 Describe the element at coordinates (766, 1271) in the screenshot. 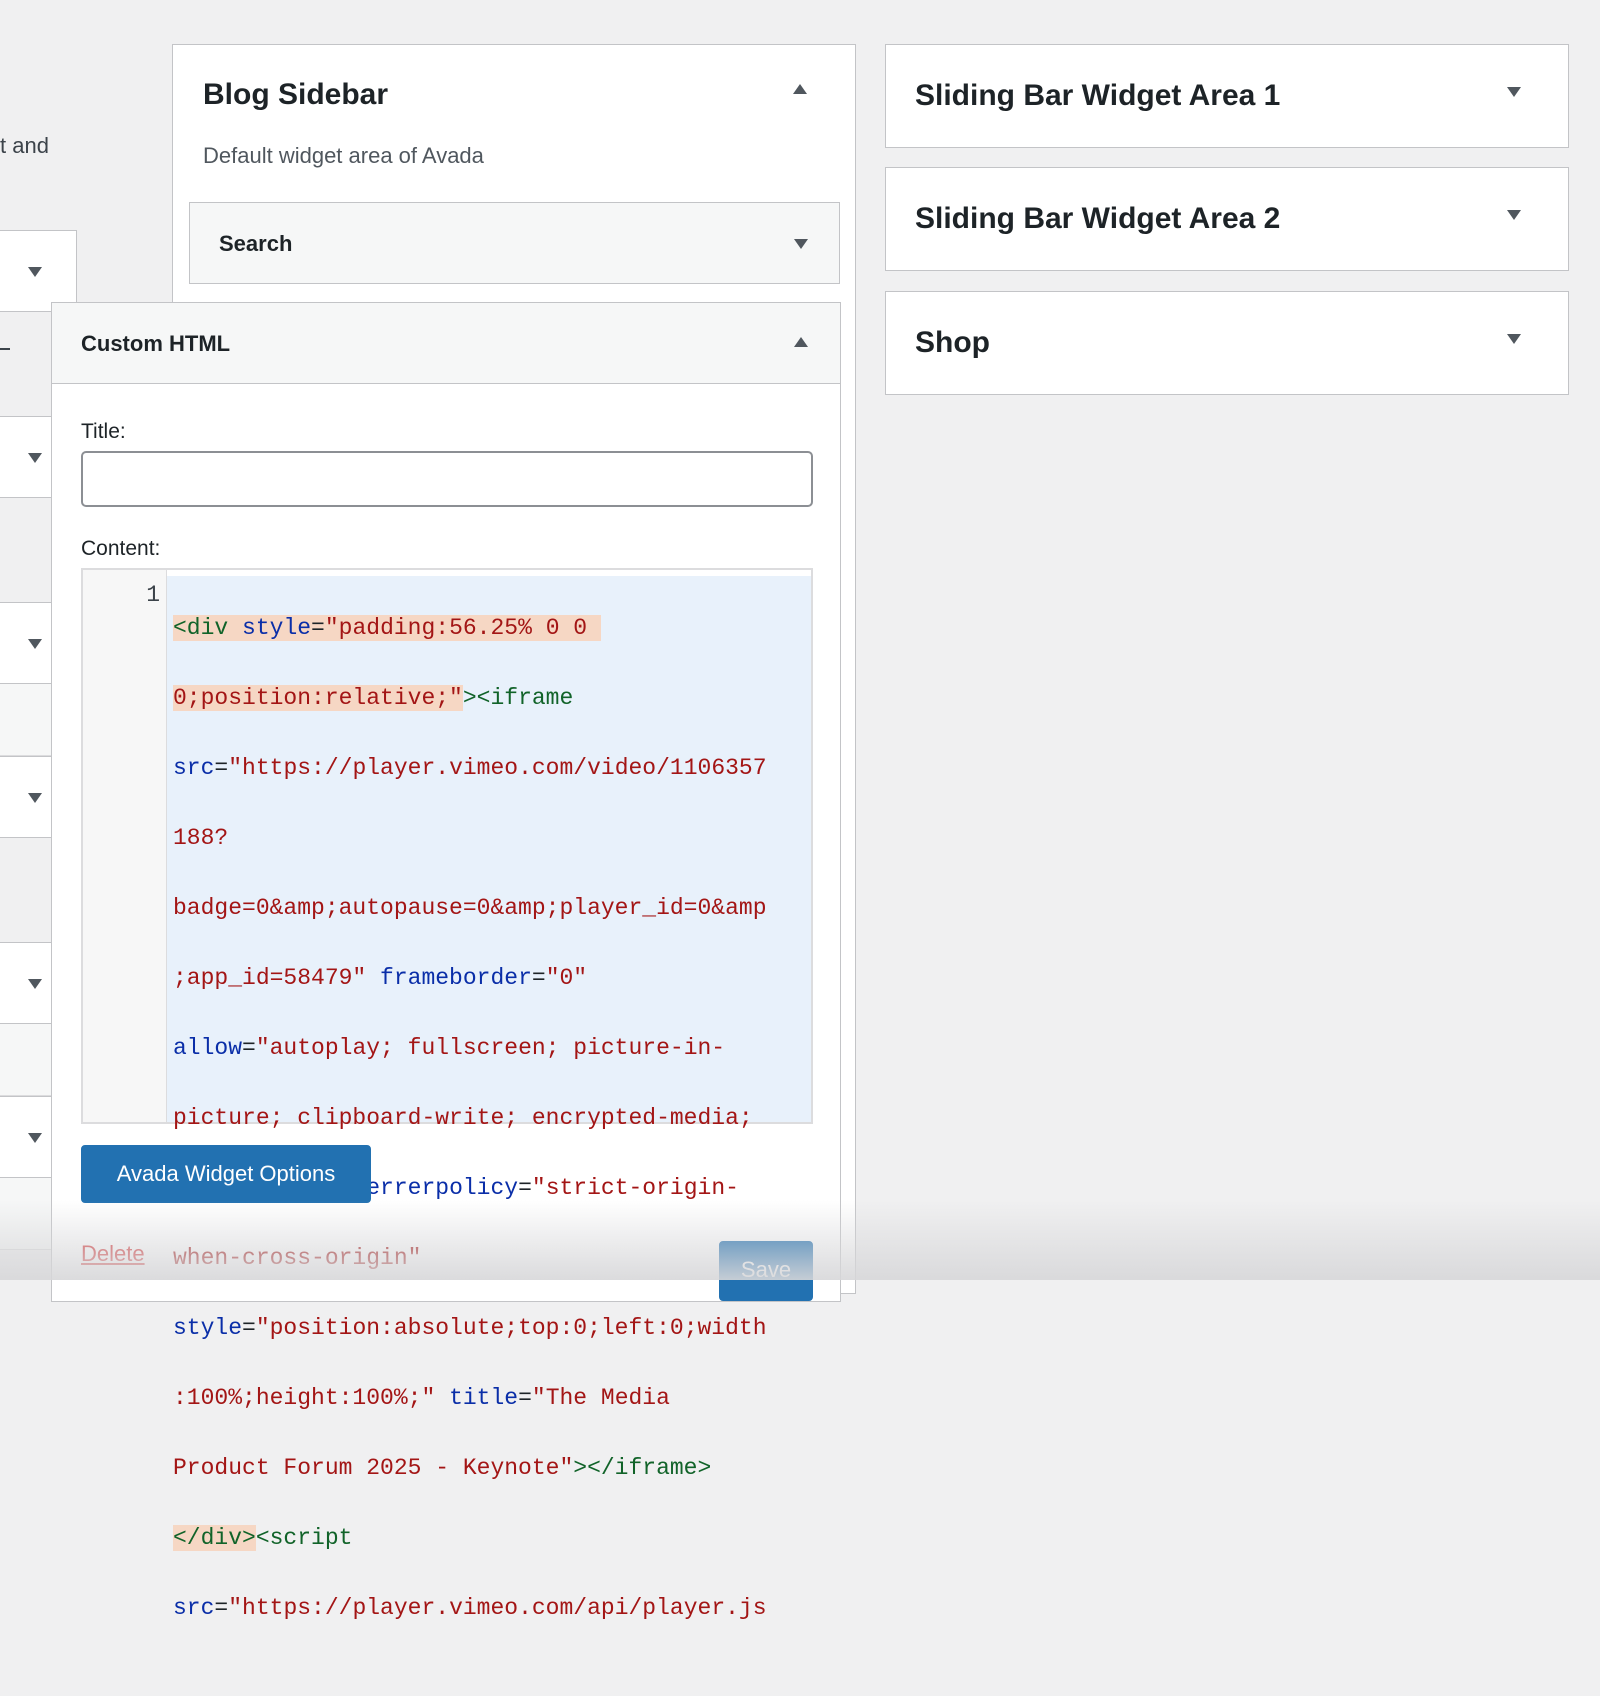

I see `save-button: Save` at that location.